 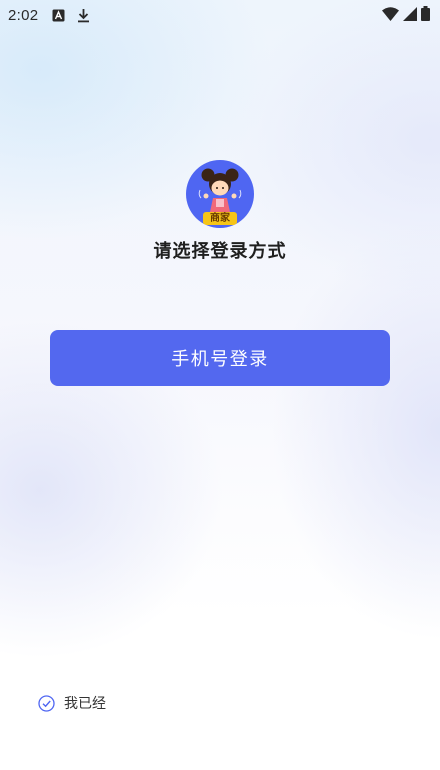 I want to click on signal-icon, so click(x=410, y=15).